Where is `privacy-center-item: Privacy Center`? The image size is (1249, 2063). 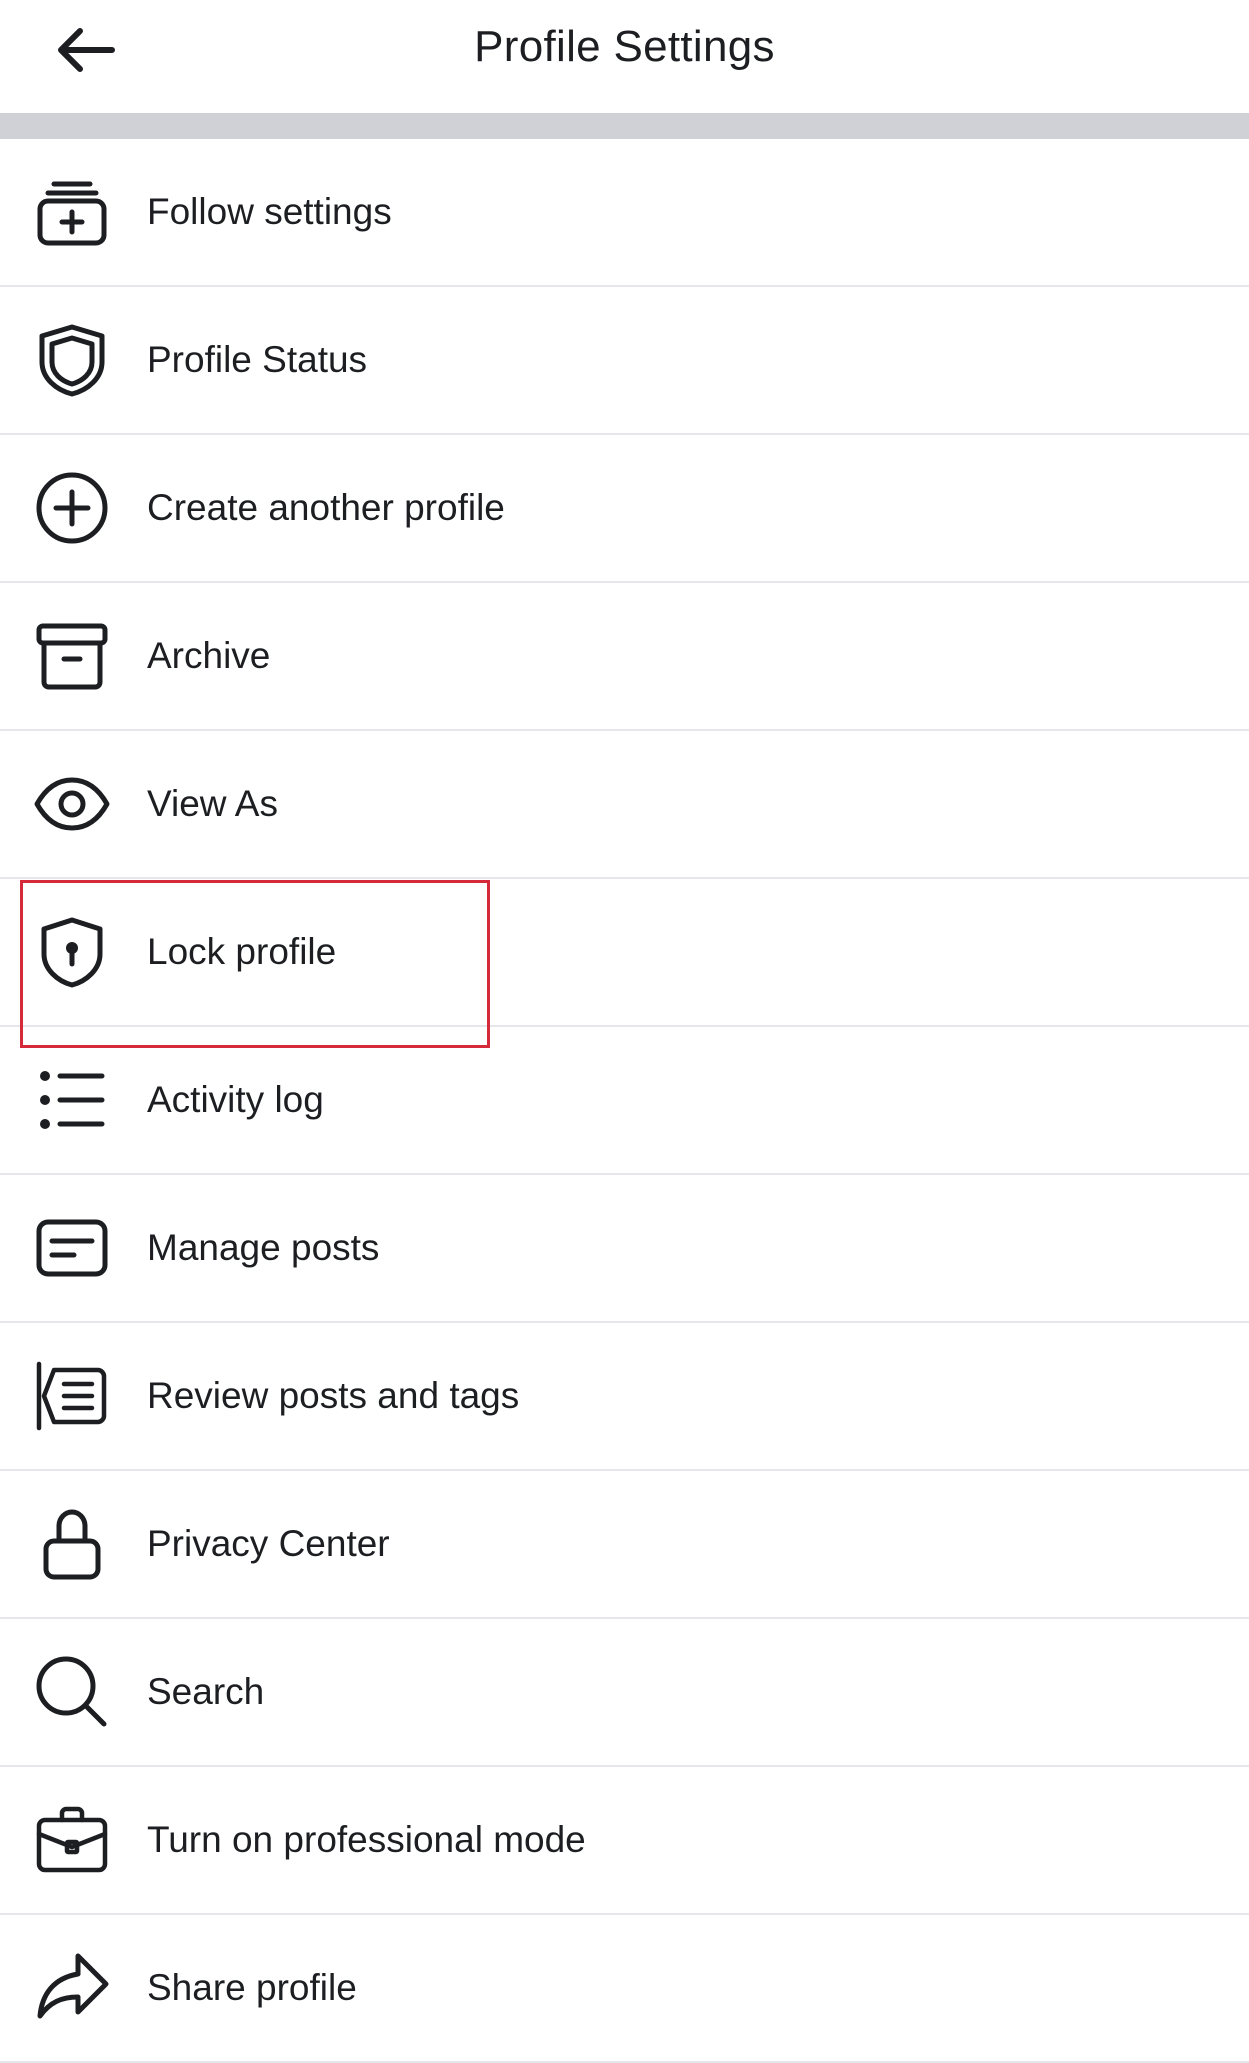
privacy-center-item: Privacy Center is located at coordinates (624, 1545).